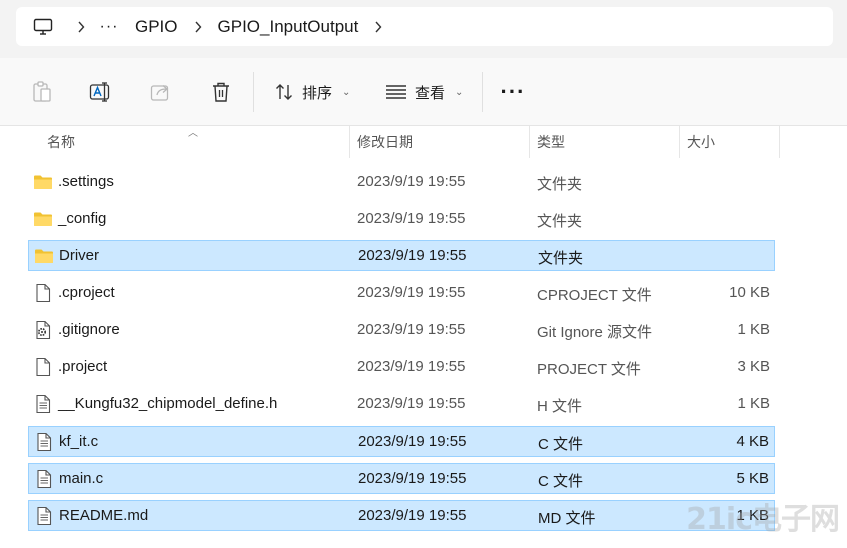 The width and height of the screenshot is (847, 548). I want to click on column-modified: 修改日期, so click(385, 142).